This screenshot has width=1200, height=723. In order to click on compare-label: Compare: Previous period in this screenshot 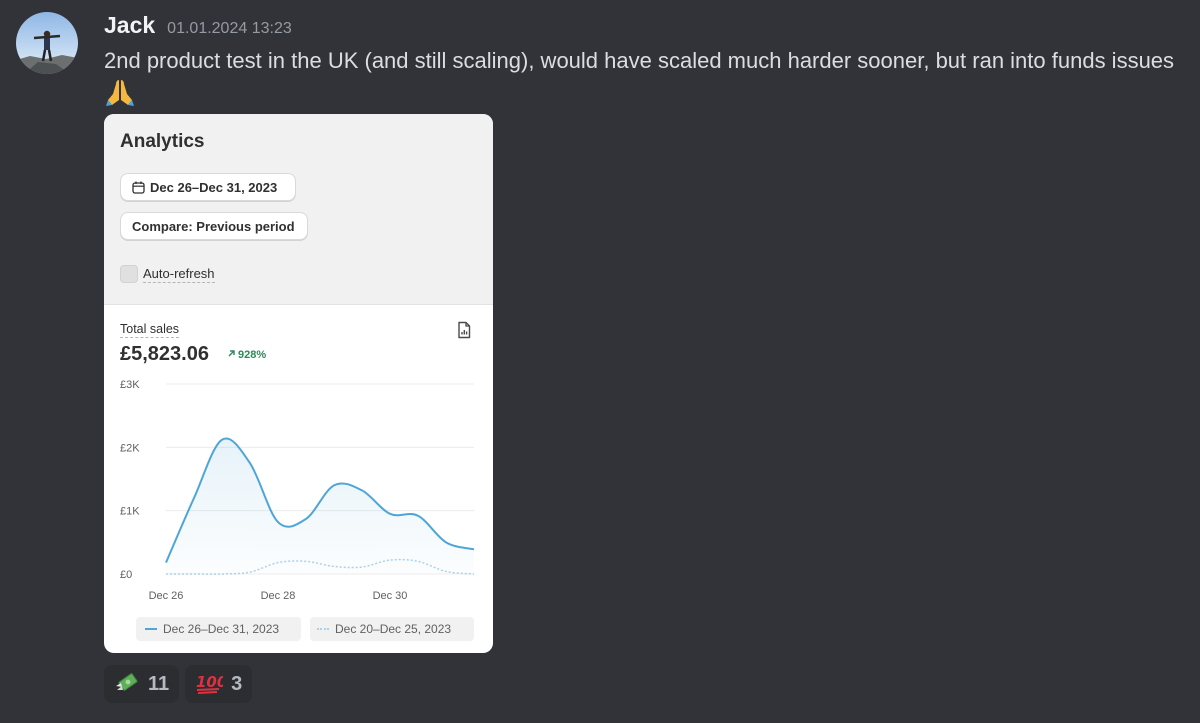, I will do `click(213, 226)`.